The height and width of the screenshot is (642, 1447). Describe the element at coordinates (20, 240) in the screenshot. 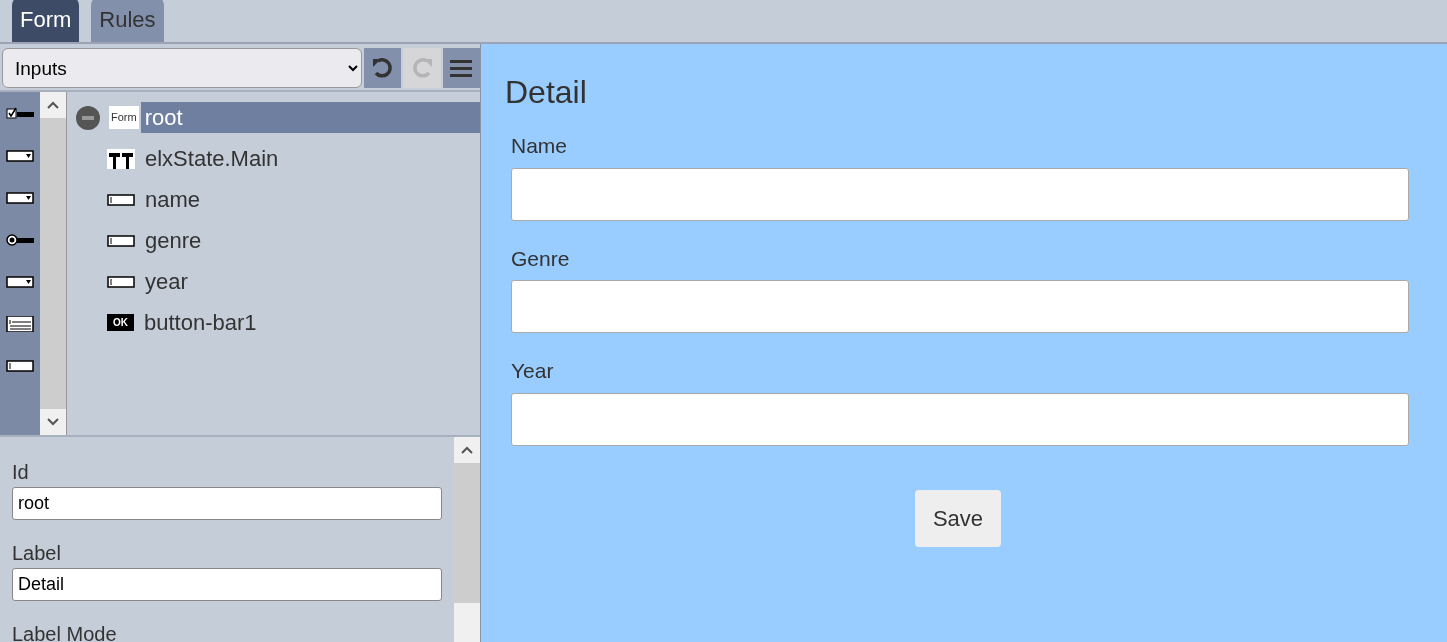

I see `radio-button-icon` at that location.